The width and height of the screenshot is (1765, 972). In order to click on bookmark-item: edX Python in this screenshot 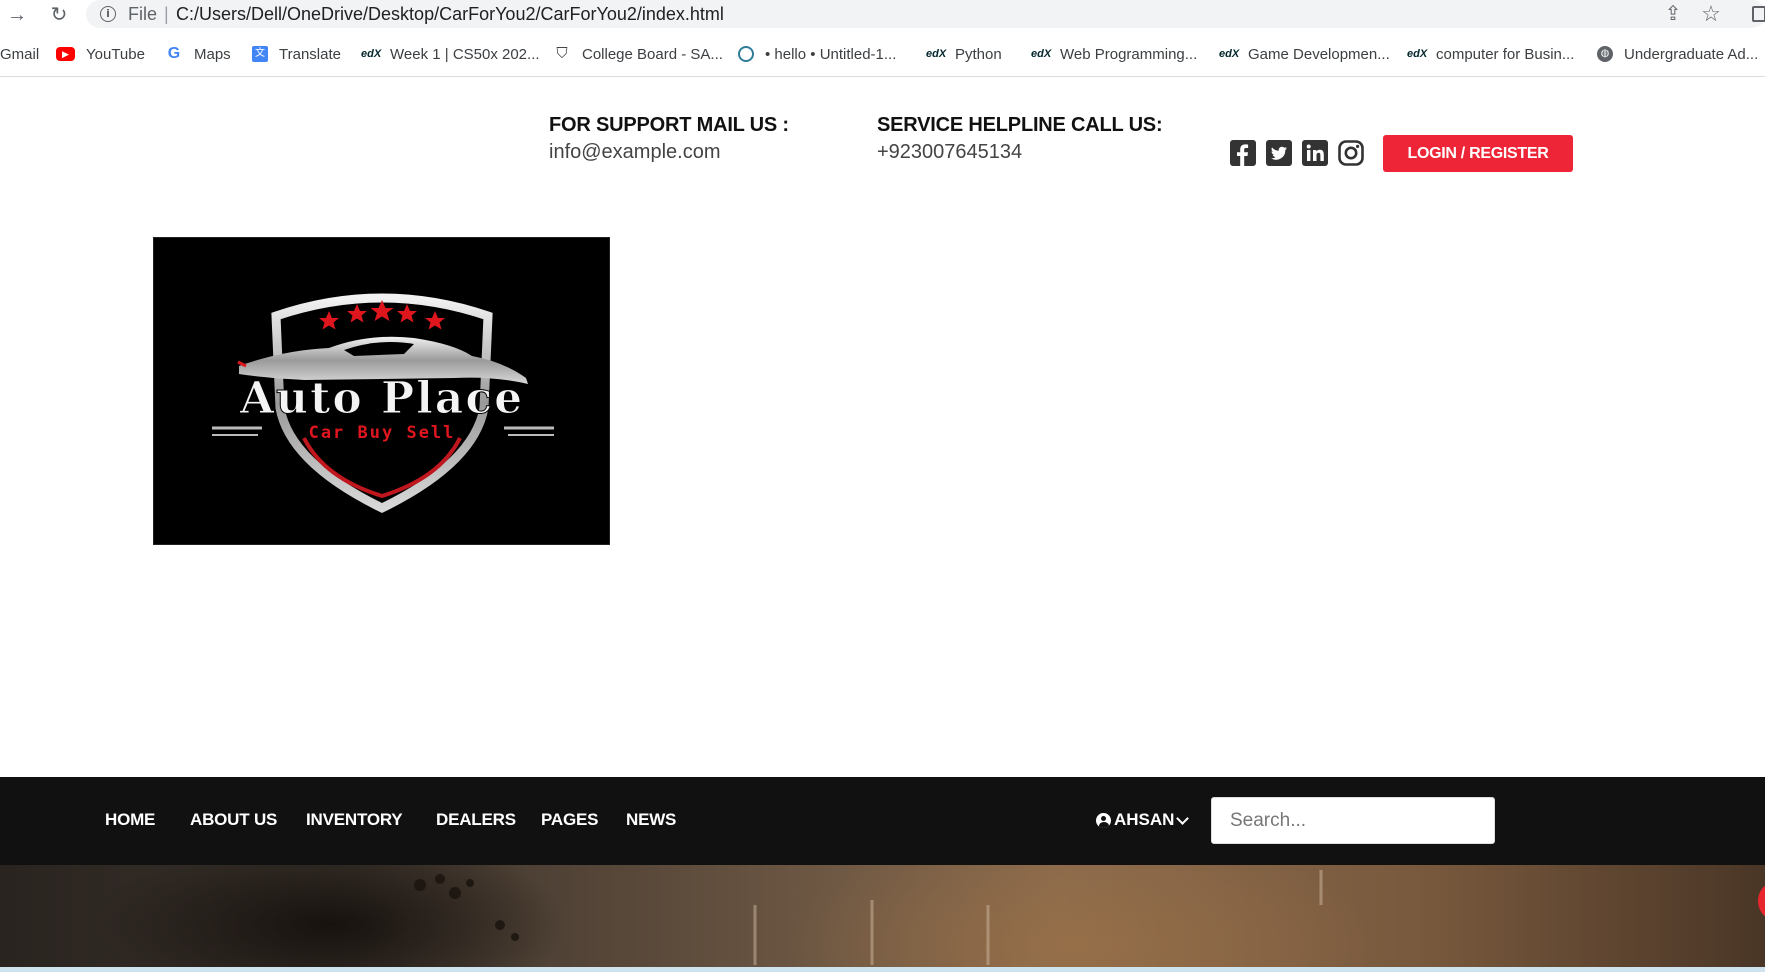, I will do `click(964, 54)`.